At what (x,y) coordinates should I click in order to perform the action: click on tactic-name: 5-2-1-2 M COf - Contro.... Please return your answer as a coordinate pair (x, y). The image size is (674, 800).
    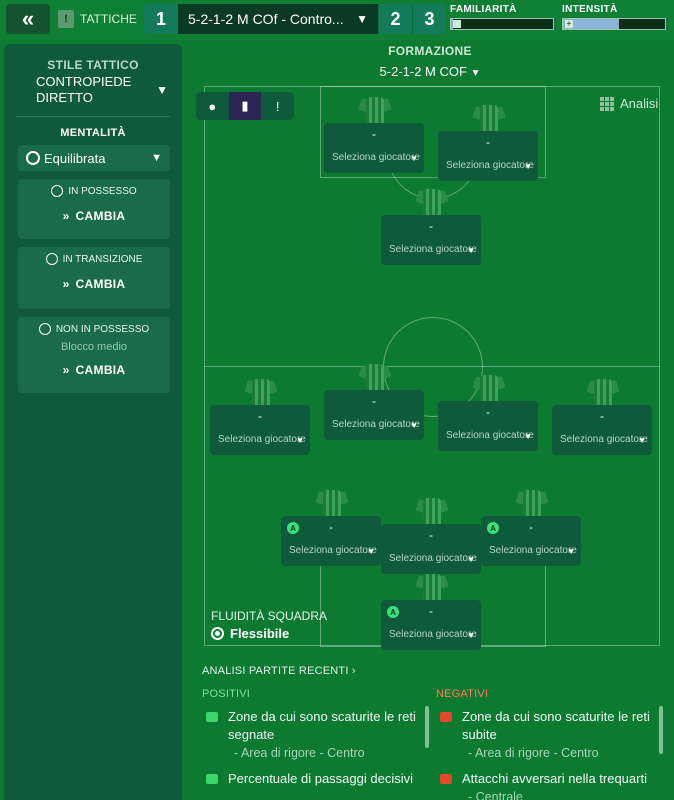
    Looking at the image, I should click on (266, 19).